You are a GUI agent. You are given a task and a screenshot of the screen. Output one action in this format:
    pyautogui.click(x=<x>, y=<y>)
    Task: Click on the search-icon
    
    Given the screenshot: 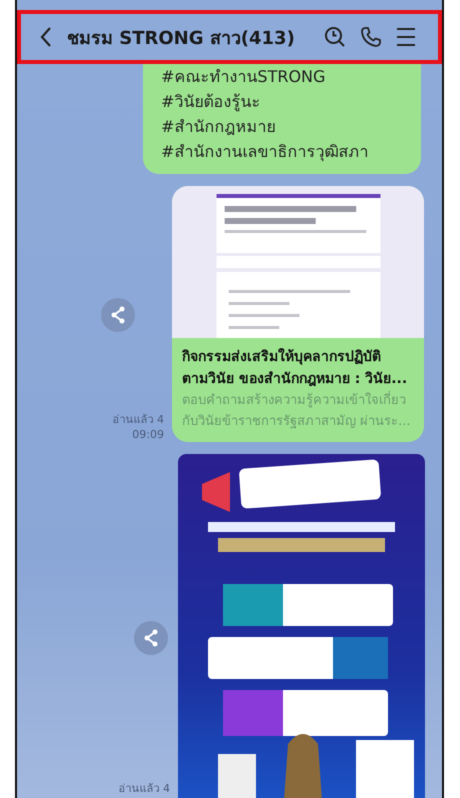 What is the action you would take?
    pyautogui.click(x=335, y=37)
    